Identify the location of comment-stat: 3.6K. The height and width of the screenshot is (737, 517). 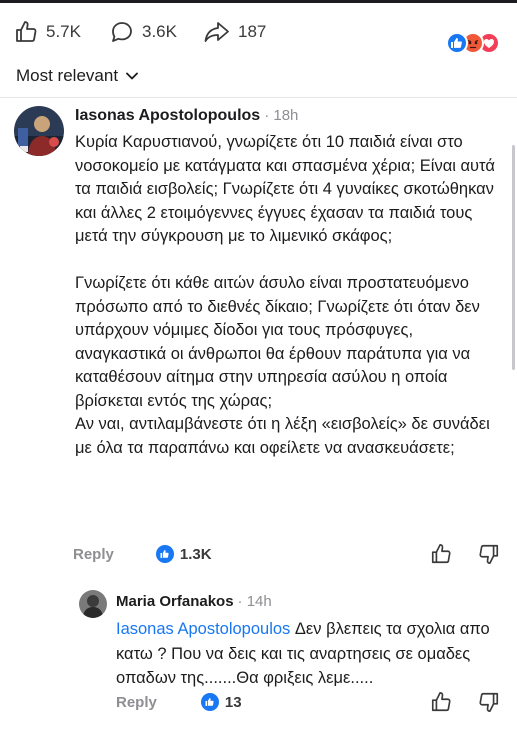
(143, 32).